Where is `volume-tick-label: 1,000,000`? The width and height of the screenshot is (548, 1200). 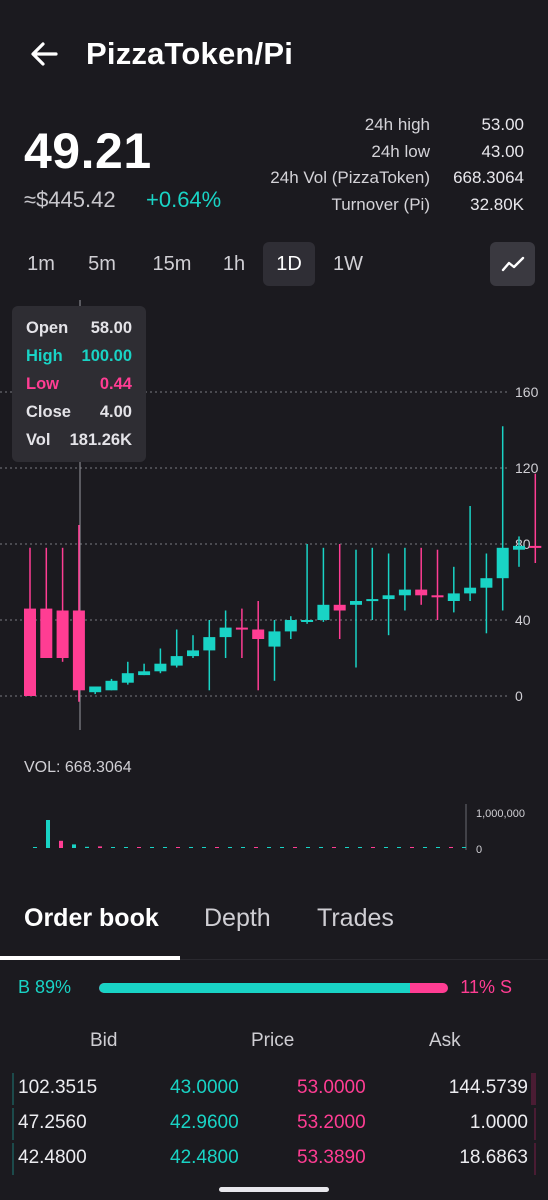 volume-tick-label: 1,000,000 is located at coordinates (500, 814).